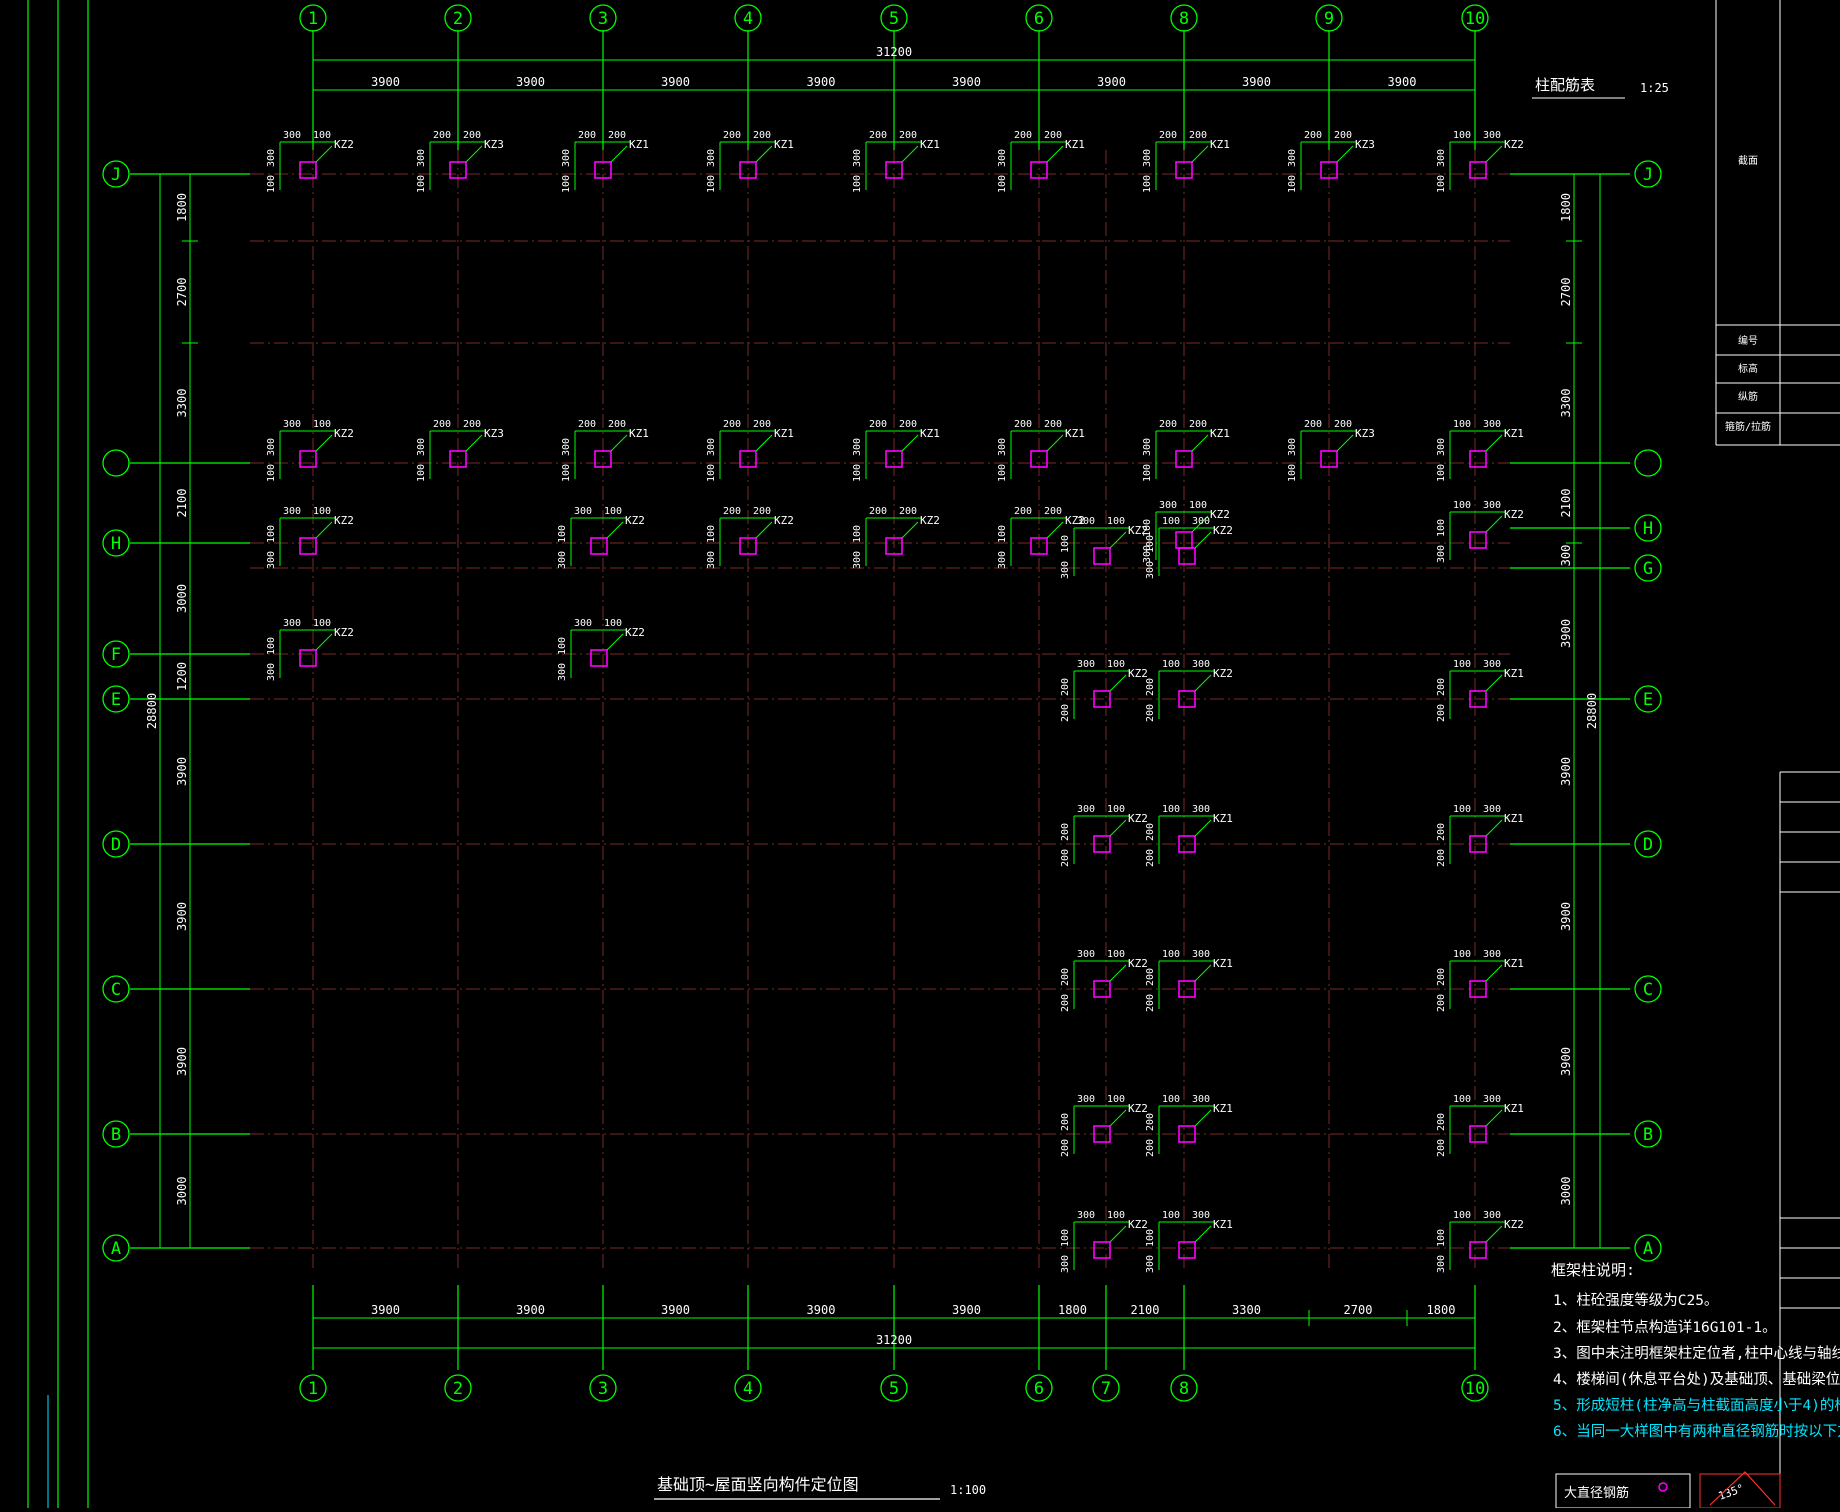 This screenshot has width=1840, height=1512. What do you see at coordinates (1184, 19) in the screenshot?
I see `axis-bubble-top-label: 8` at bounding box center [1184, 19].